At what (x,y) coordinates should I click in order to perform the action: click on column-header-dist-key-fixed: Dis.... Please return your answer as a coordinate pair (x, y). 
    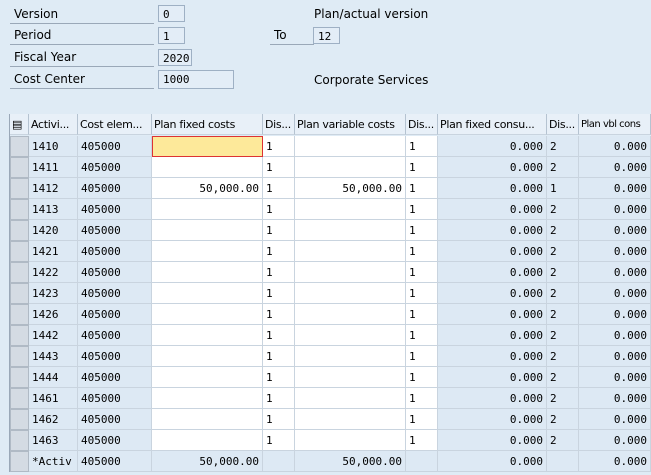
    Looking at the image, I should click on (279, 124).